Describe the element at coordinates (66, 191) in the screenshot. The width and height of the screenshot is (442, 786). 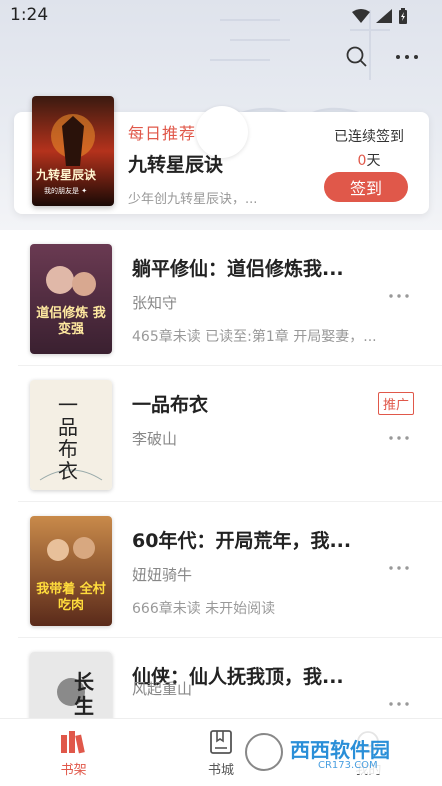
I see `recommend-cover-subtitle: 我的朋友是 ✦` at that location.